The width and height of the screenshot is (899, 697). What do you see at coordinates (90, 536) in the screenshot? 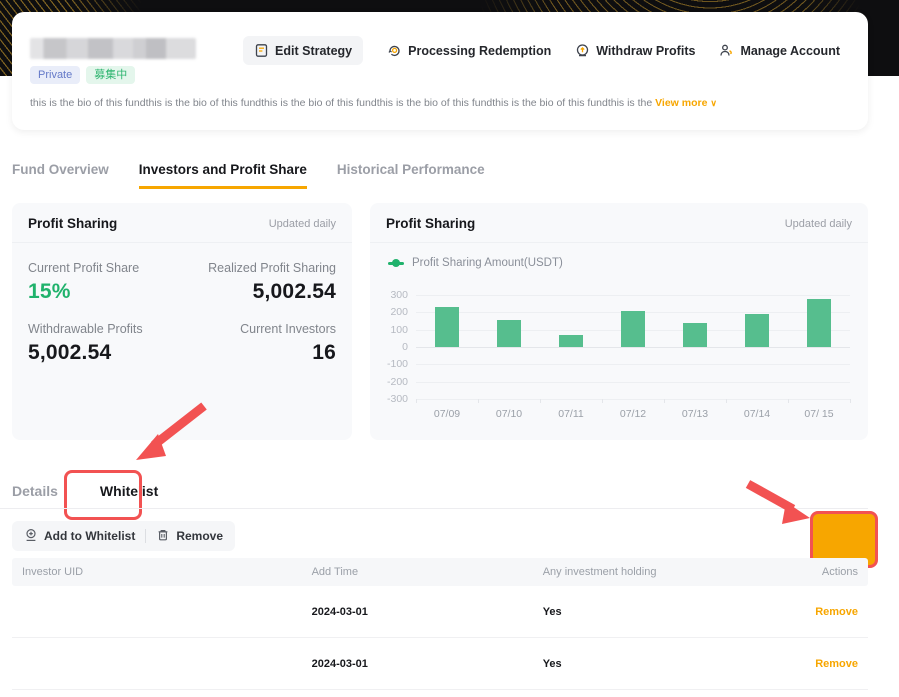
I see `add-to-whitelist-label: Add to Whitelist` at bounding box center [90, 536].